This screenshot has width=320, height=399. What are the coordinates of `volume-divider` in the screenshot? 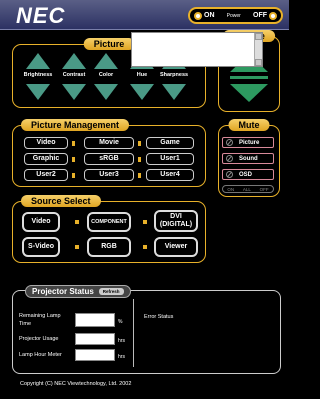 It's located at (249, 77).